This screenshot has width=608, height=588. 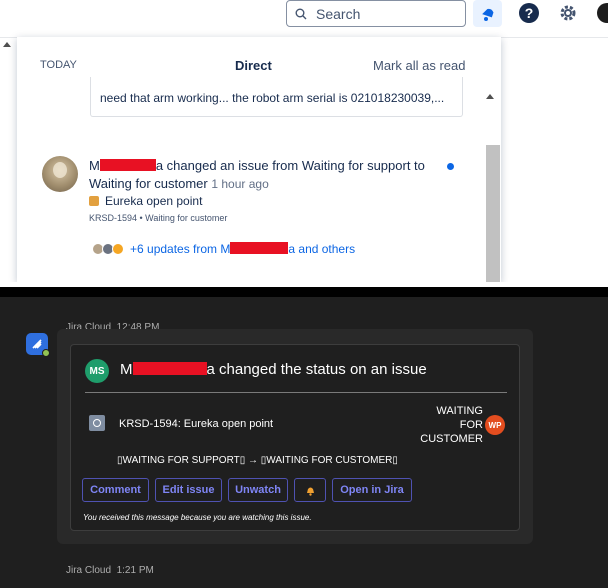 I want to click on status-badge, so click(x=46, y=353).